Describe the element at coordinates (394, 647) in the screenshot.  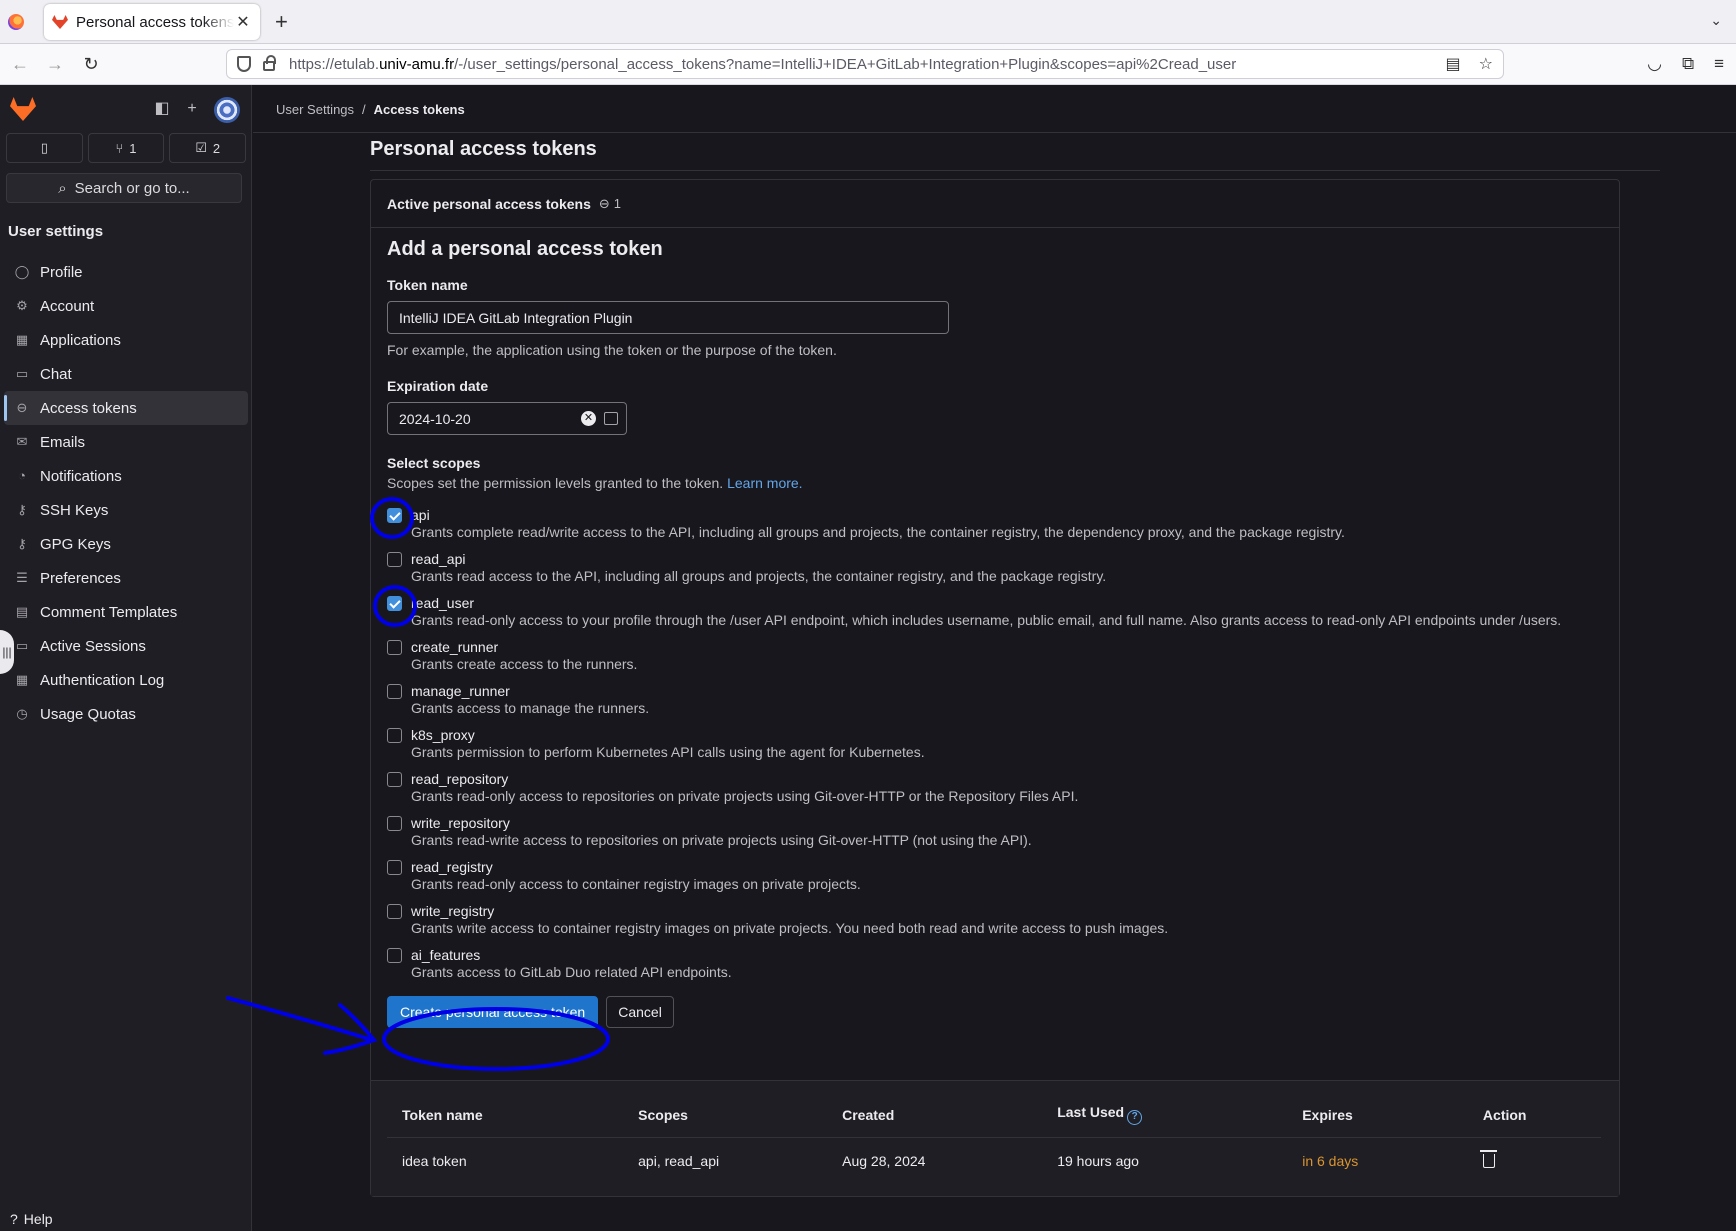
I see `scope-checkbox-create_runner` at that location.